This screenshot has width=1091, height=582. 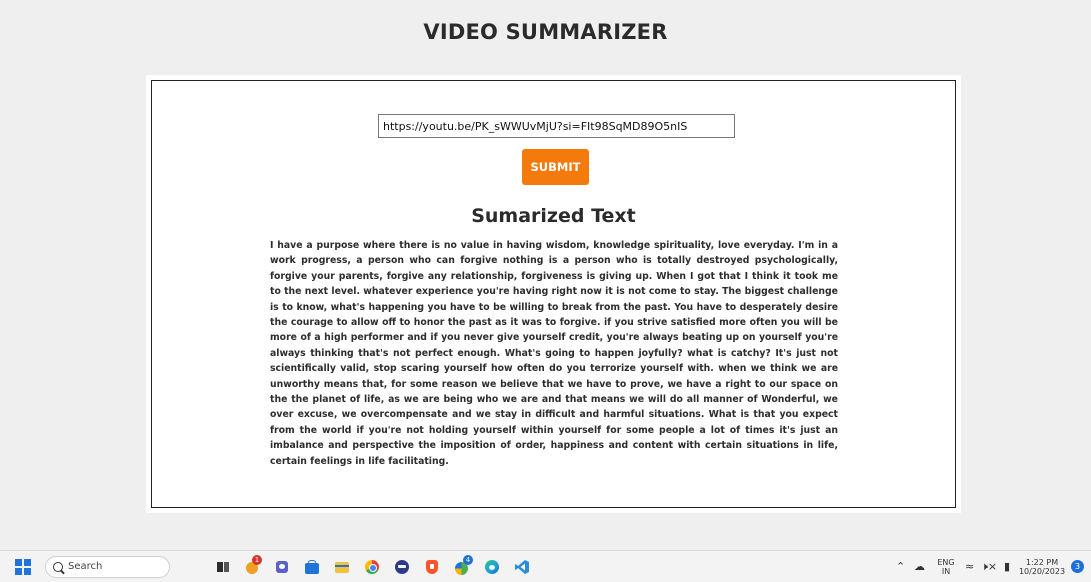 I want to click on clock: 1:22 PM 10/20/2023, so click(x=1042, y=567).